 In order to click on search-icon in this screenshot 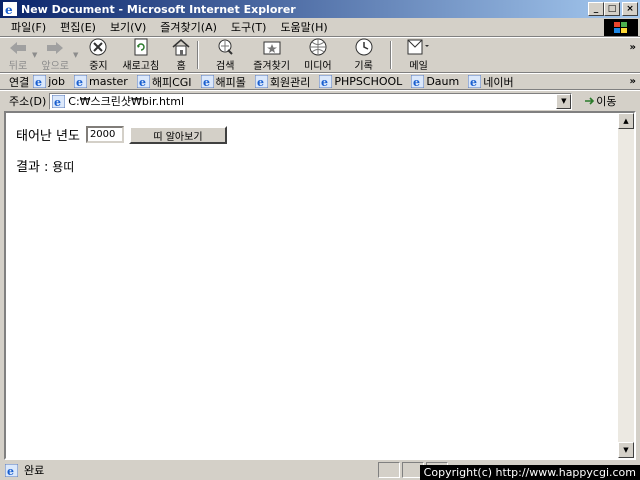, I will do `click(225, 47)`.